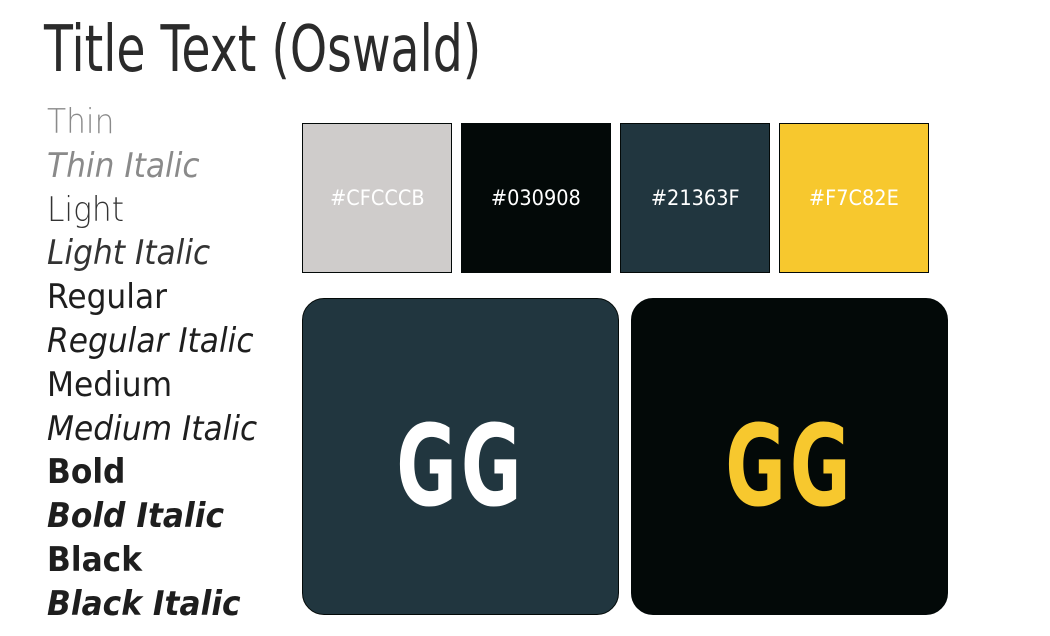 The height and width of the screenshot is (636, 1050). What do you see at coordinates (144, 603) in the screenshot?
I see `font-weight-sample: Black Italic` at bounding box center [144, 603].